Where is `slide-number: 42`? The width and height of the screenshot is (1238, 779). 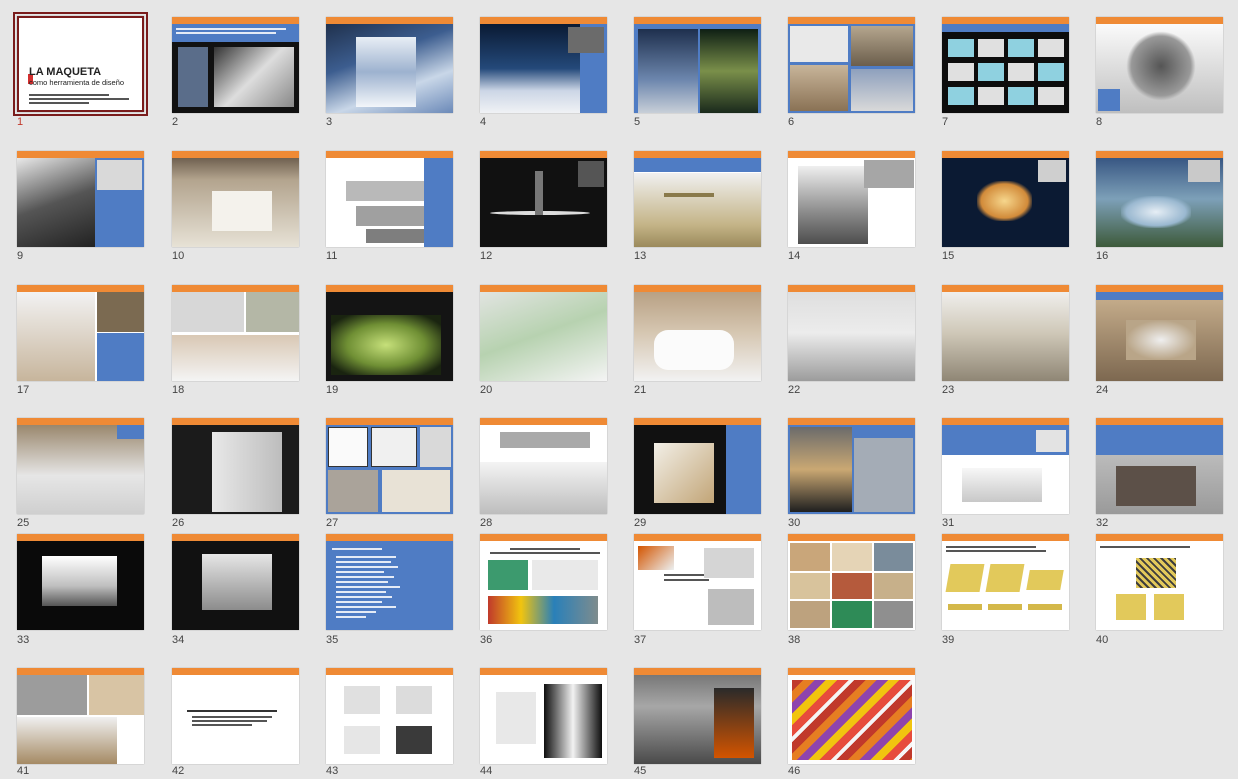
slide-number: 42 is located at coordinates (178, 771).